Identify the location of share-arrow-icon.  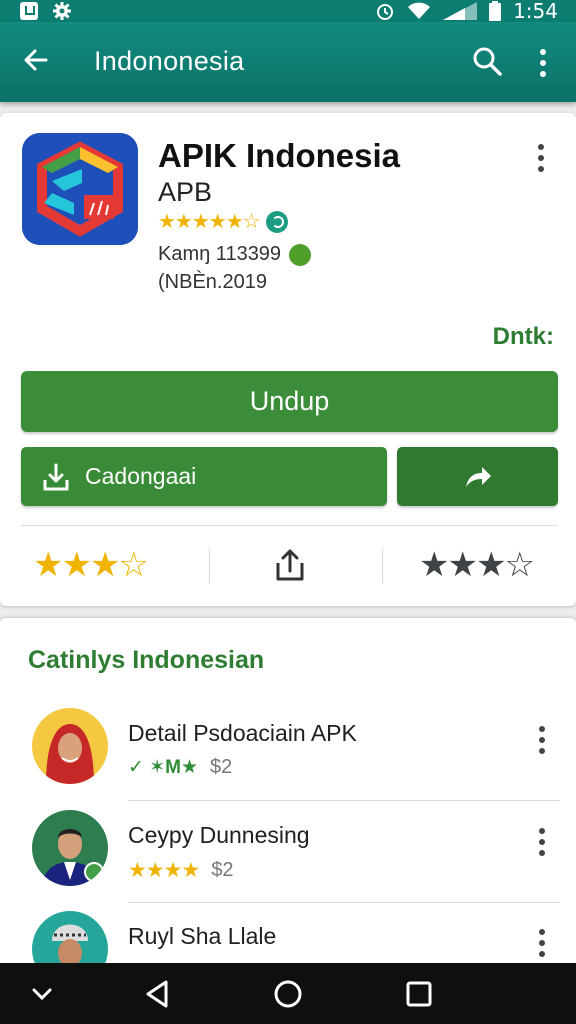
(478, 476).